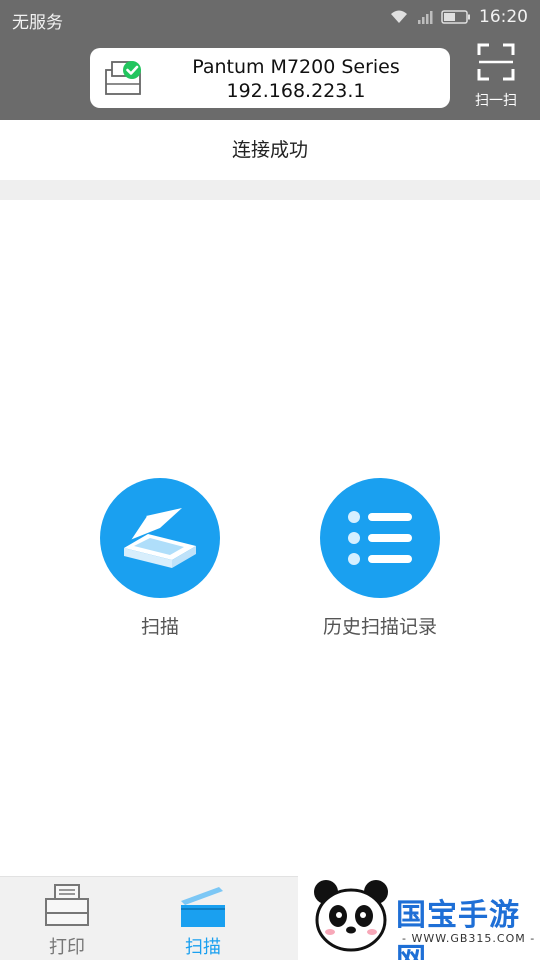 Image resolution: width=540 pixels, height=960 pixels. I want to click on wifi-icon, so click(399, 16).